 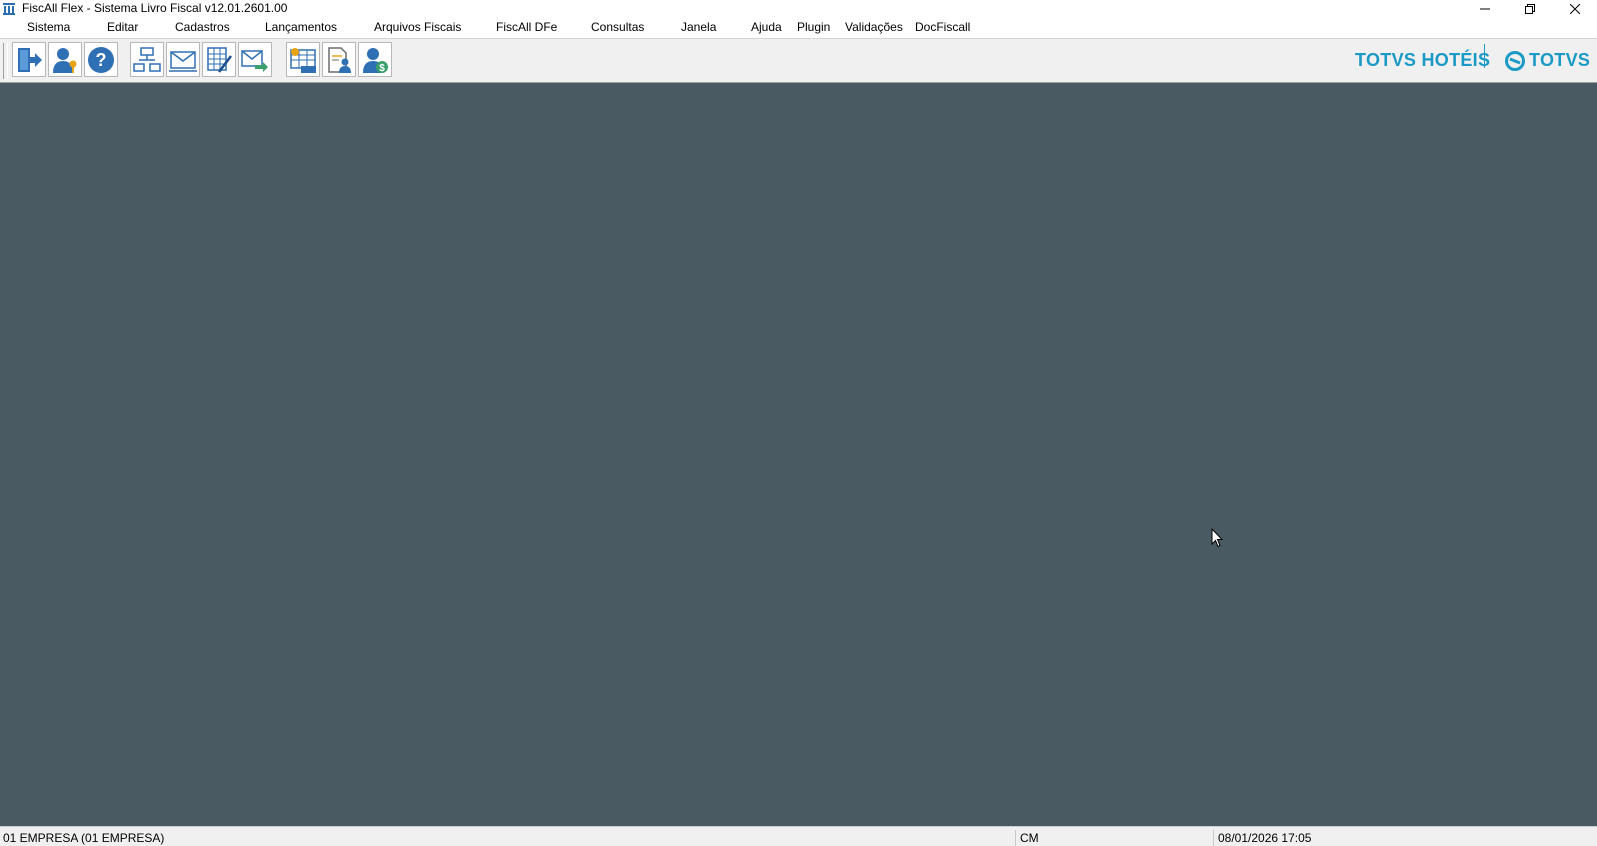 What do you see at coordinates (1515, 60) in the screenshot?
I see `totvs-mark-icon` at bounding box center [1515, 60].